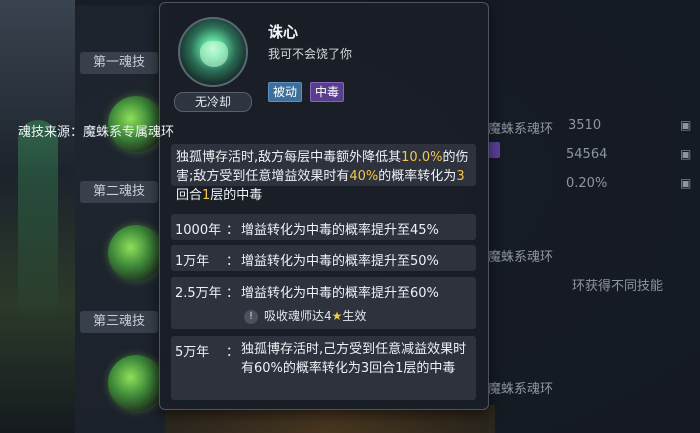 The height and width of the screenshot is (433, 700). Describe the element at coordinates (310, 54) in the screenshot. I see `skill-quote: 我可不会饶了你` at that location.